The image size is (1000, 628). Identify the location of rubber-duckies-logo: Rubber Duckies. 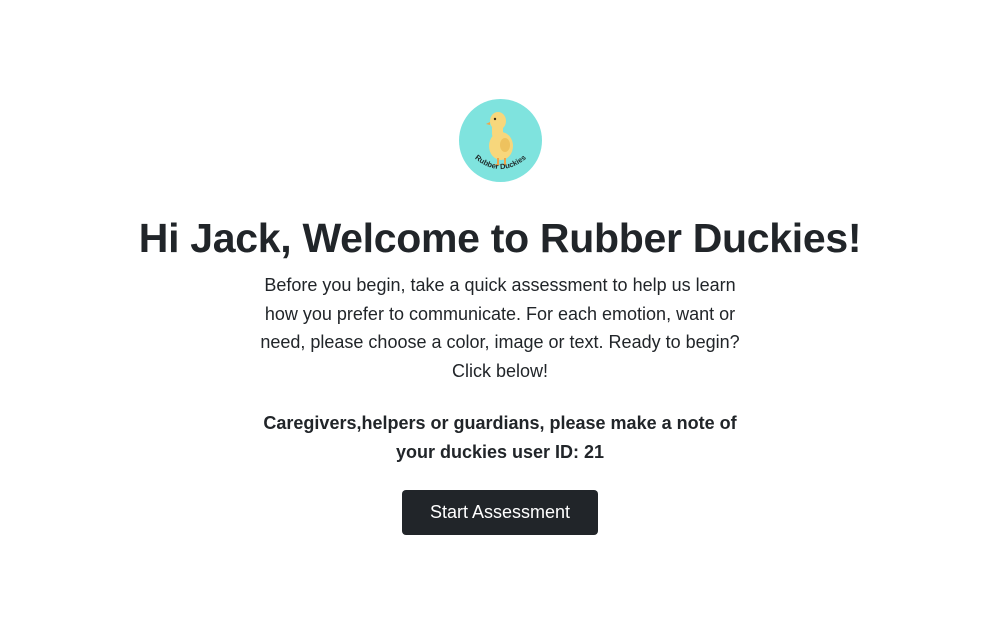
(500, 140).